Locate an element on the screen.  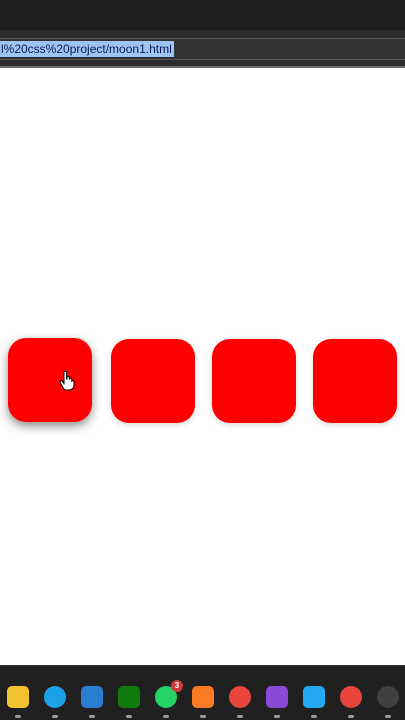
windows-taskbar: 3 is located at coordinates (202, 692).